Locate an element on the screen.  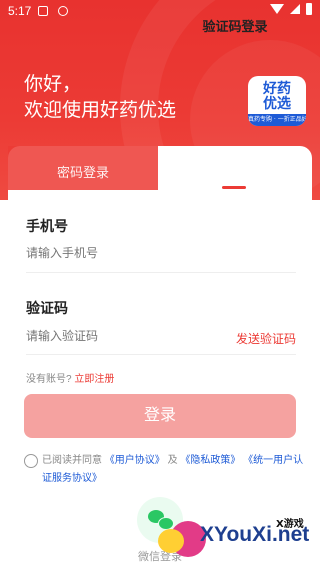
agreement-prefix: 已阅读并同意 is located at coordinates (72, 460).